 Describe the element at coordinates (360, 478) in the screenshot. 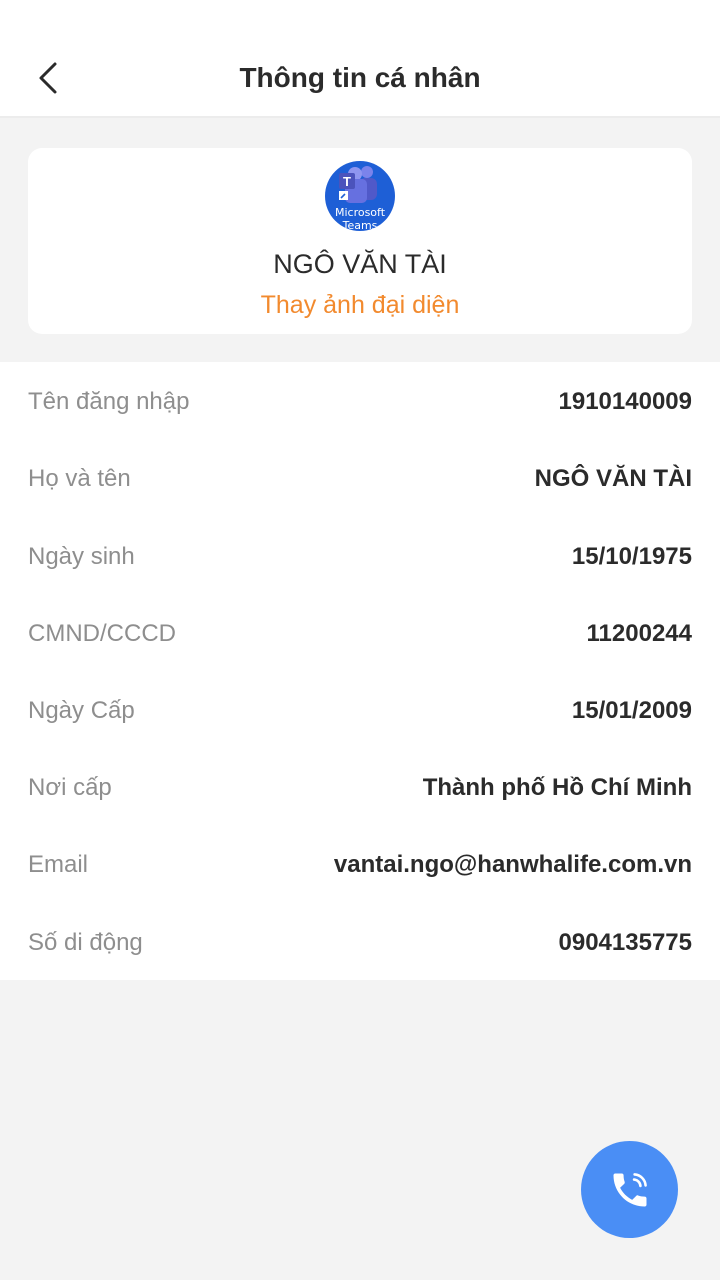

I see `info-row-fullname: Họ và tên NGÔ VĂN TÀI` at that location.